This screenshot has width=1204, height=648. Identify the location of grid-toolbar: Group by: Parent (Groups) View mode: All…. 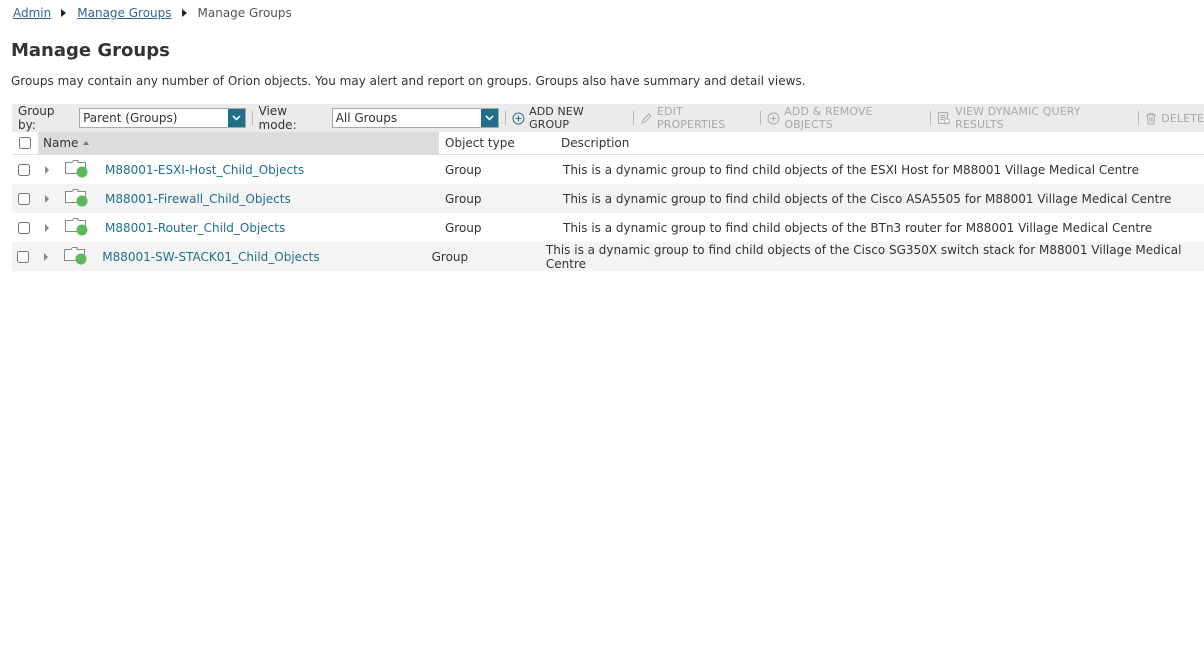
(608, 118).